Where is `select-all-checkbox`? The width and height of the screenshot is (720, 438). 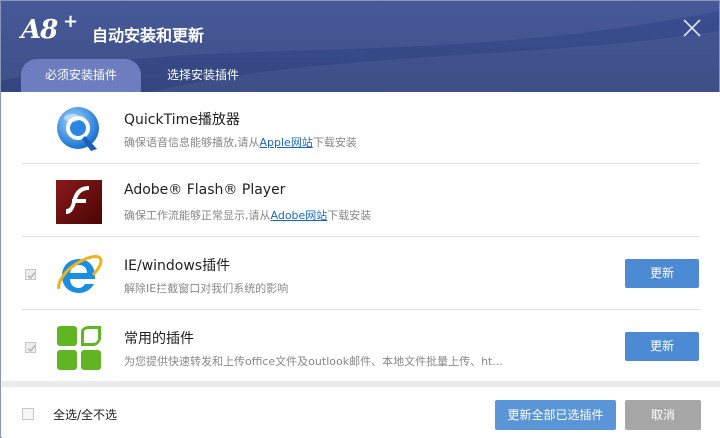 select-all-checkbox is located at coordinates (28, 414).